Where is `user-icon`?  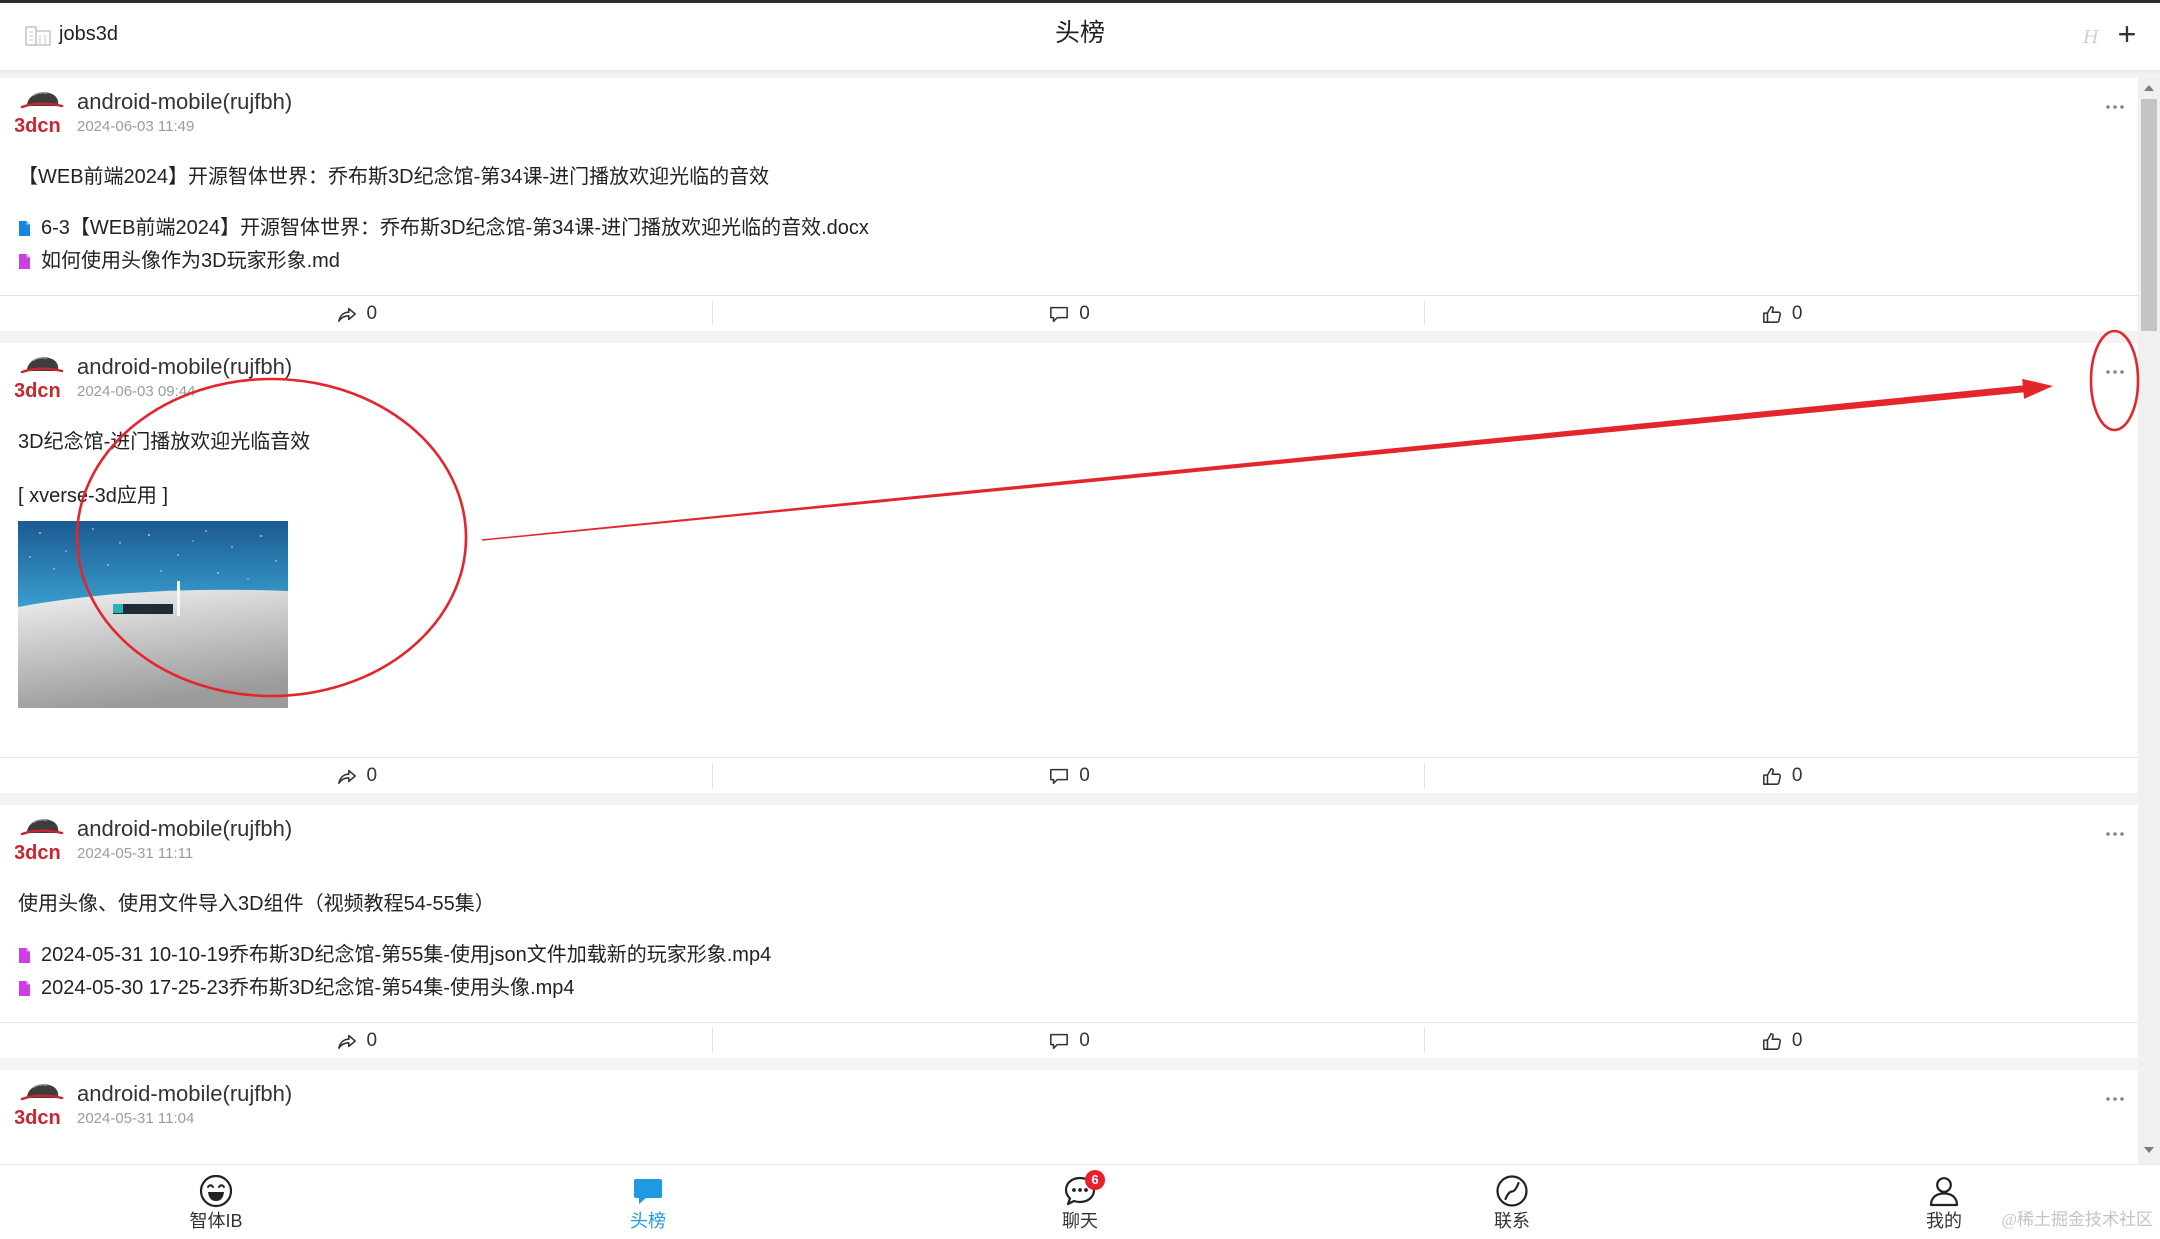
user-icon is located at coordinates (1944, 1192).